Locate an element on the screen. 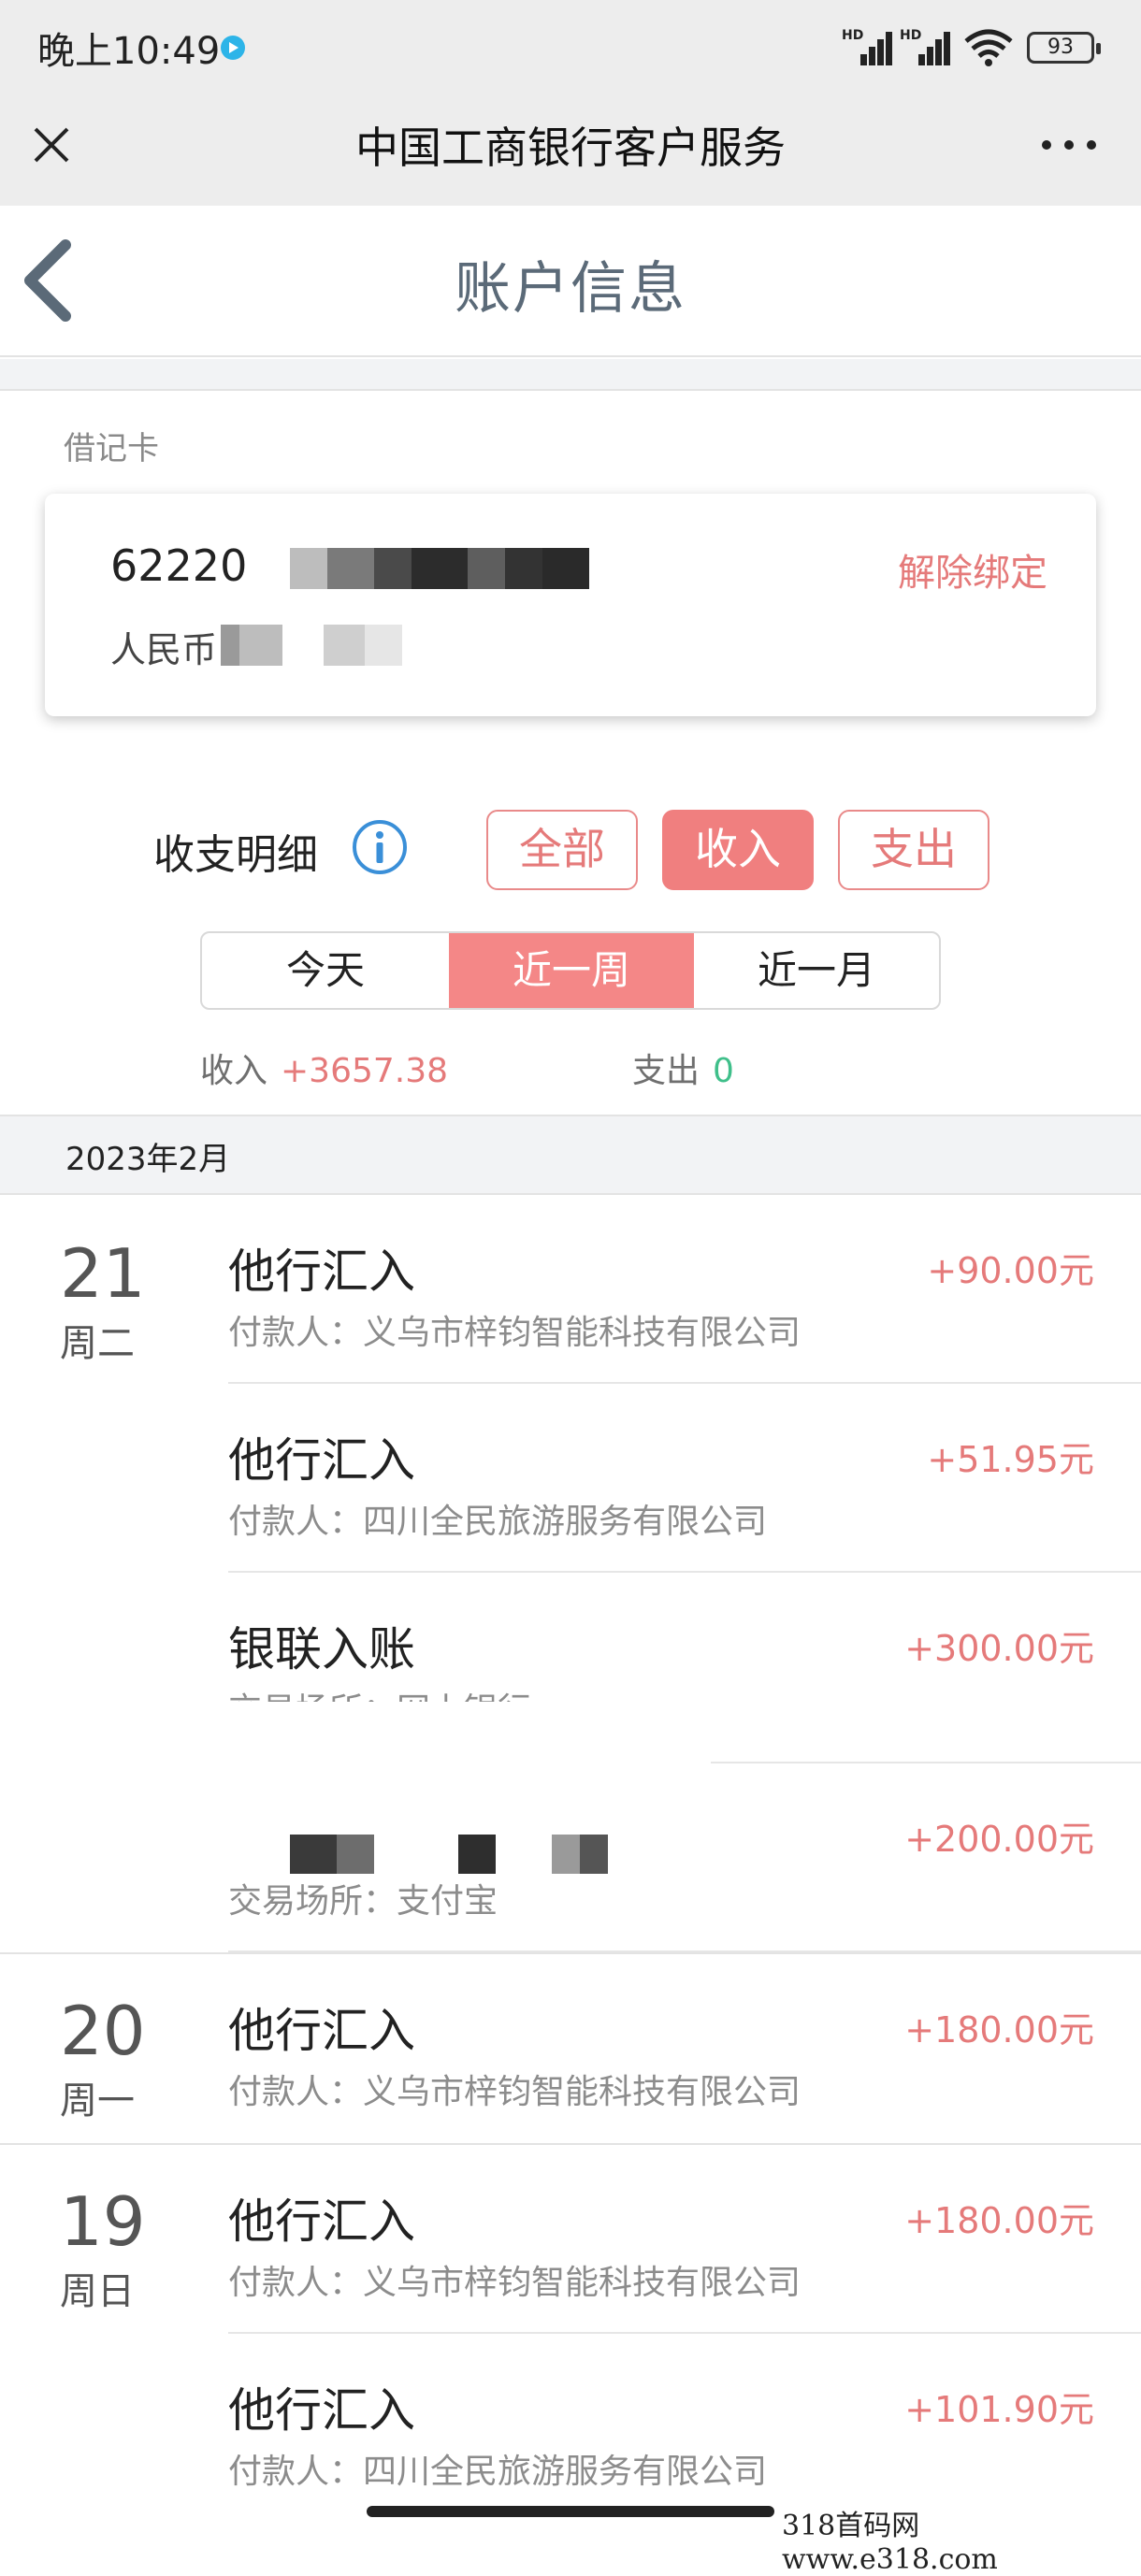 The height and width of the screenshot is (2576, 1141). expense-summary-label: 支出 is located at coordinates (666, 1071).